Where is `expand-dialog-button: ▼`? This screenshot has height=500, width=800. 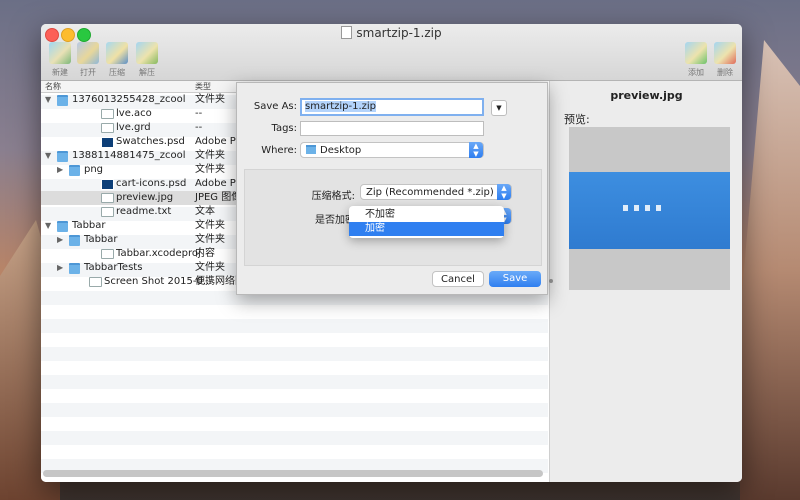 expand-dialog-button: ▼ is located at coordinates (499, 108).